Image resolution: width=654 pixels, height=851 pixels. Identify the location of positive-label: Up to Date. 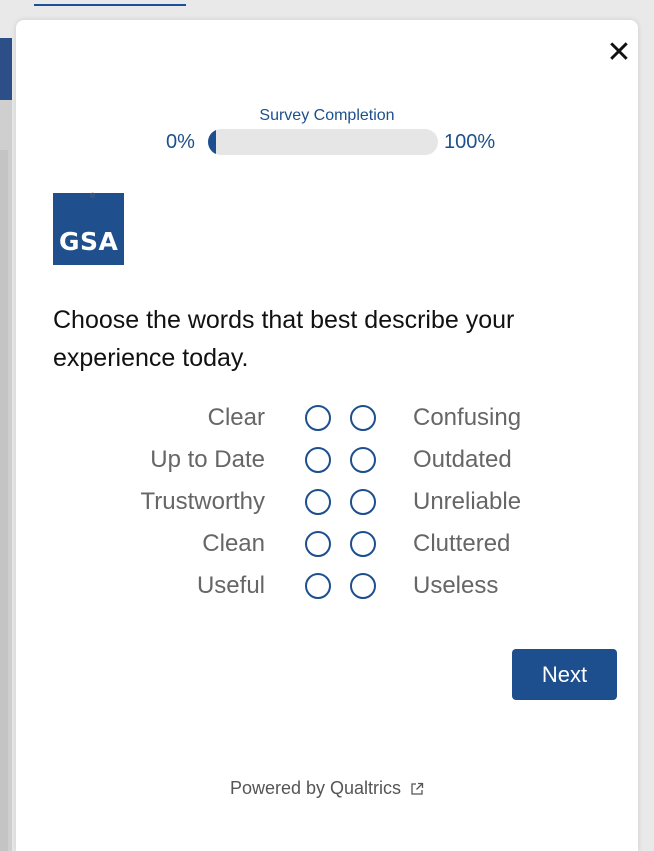
(207, 459).